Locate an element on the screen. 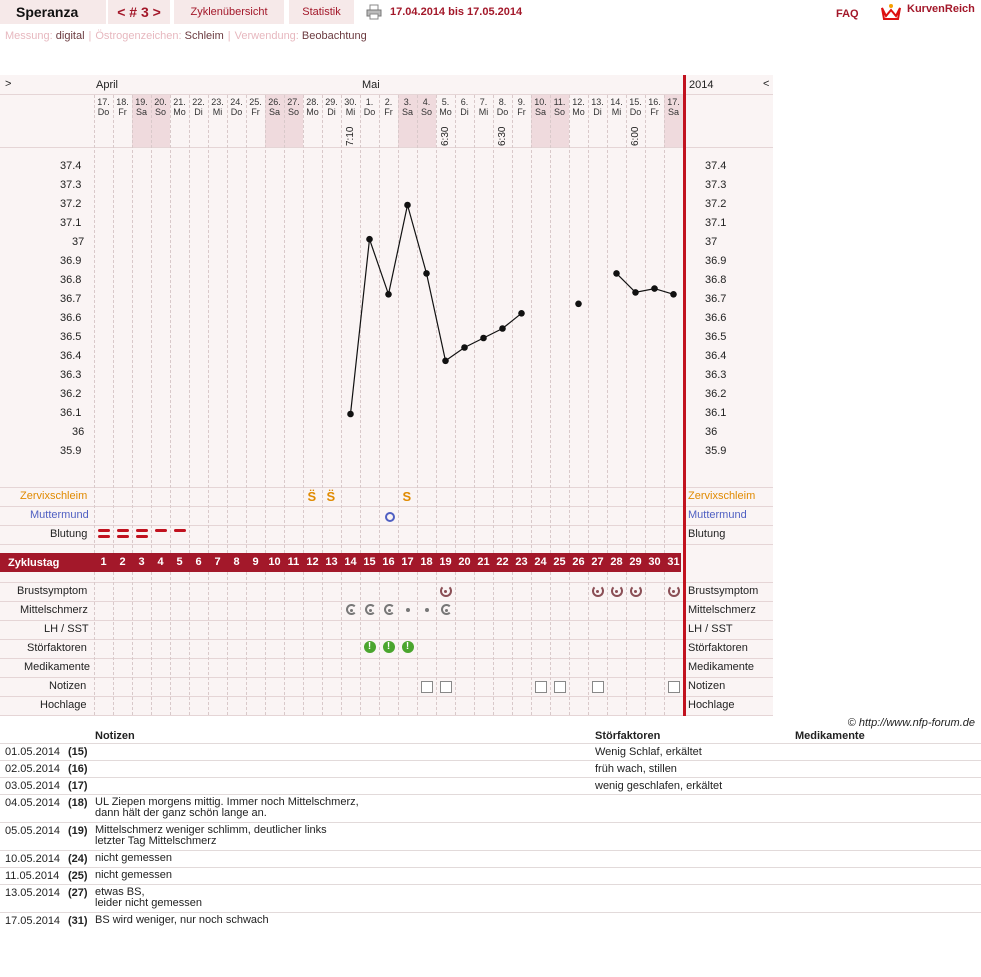 This screenshot has height=977, width=981. cycle-day-number: 17 is located at coordinates (407, 562).